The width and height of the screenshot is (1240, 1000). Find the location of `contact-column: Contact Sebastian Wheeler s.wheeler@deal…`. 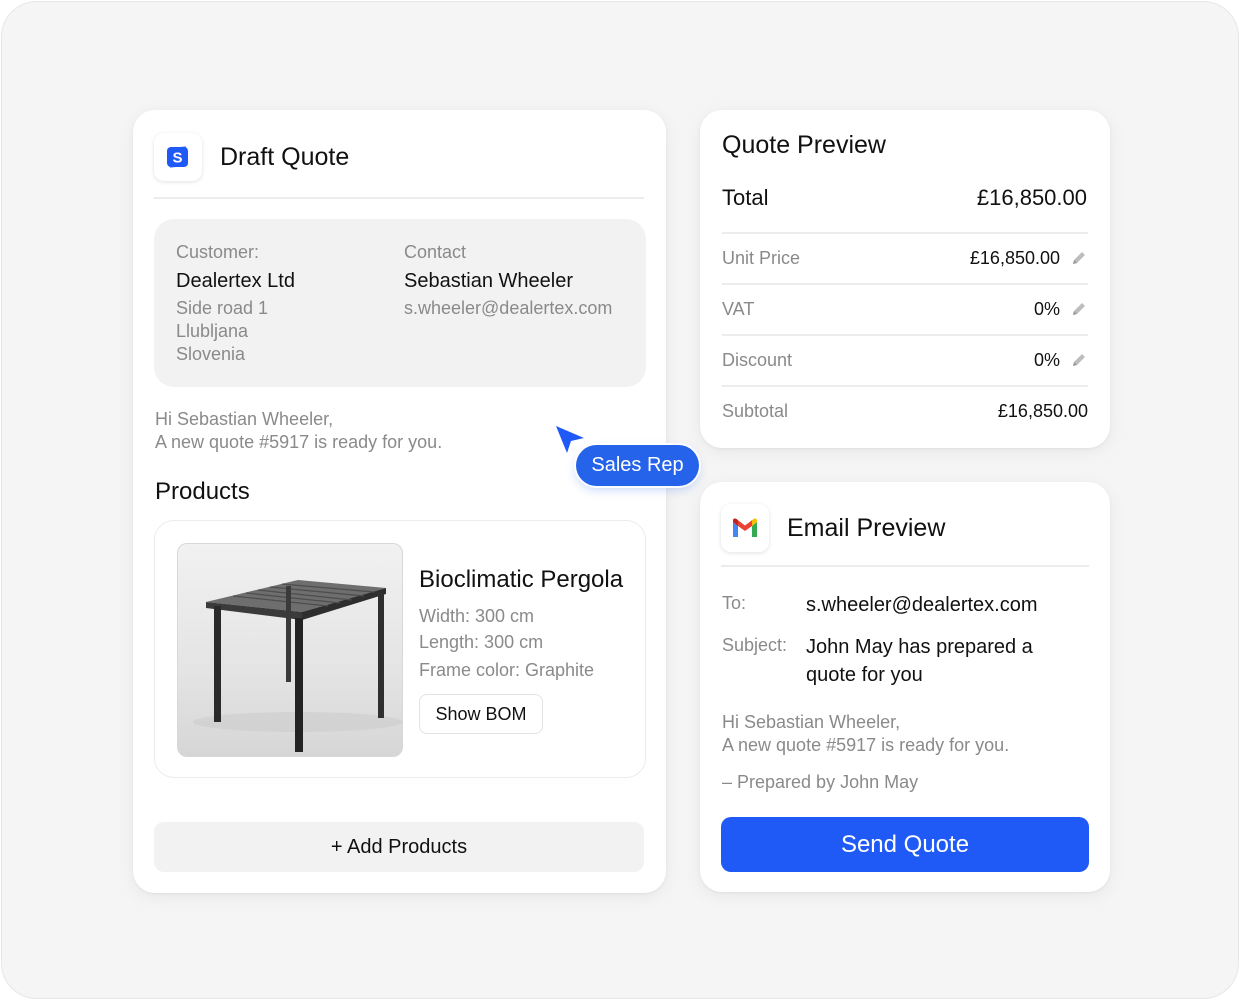

contact-column: Contact Sebastian Wheeler s.wheeler@deal… is located at coordinates (508, 281).